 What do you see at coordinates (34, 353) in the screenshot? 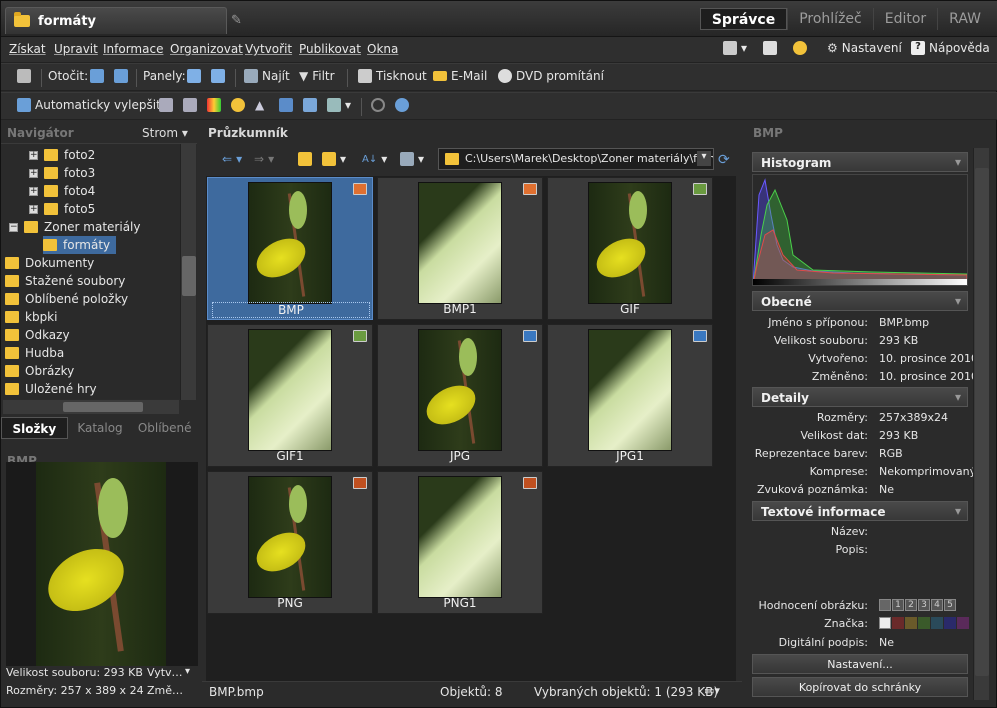
I see `tree-item-hudba: Hudba` at bounding box center [34, 353].